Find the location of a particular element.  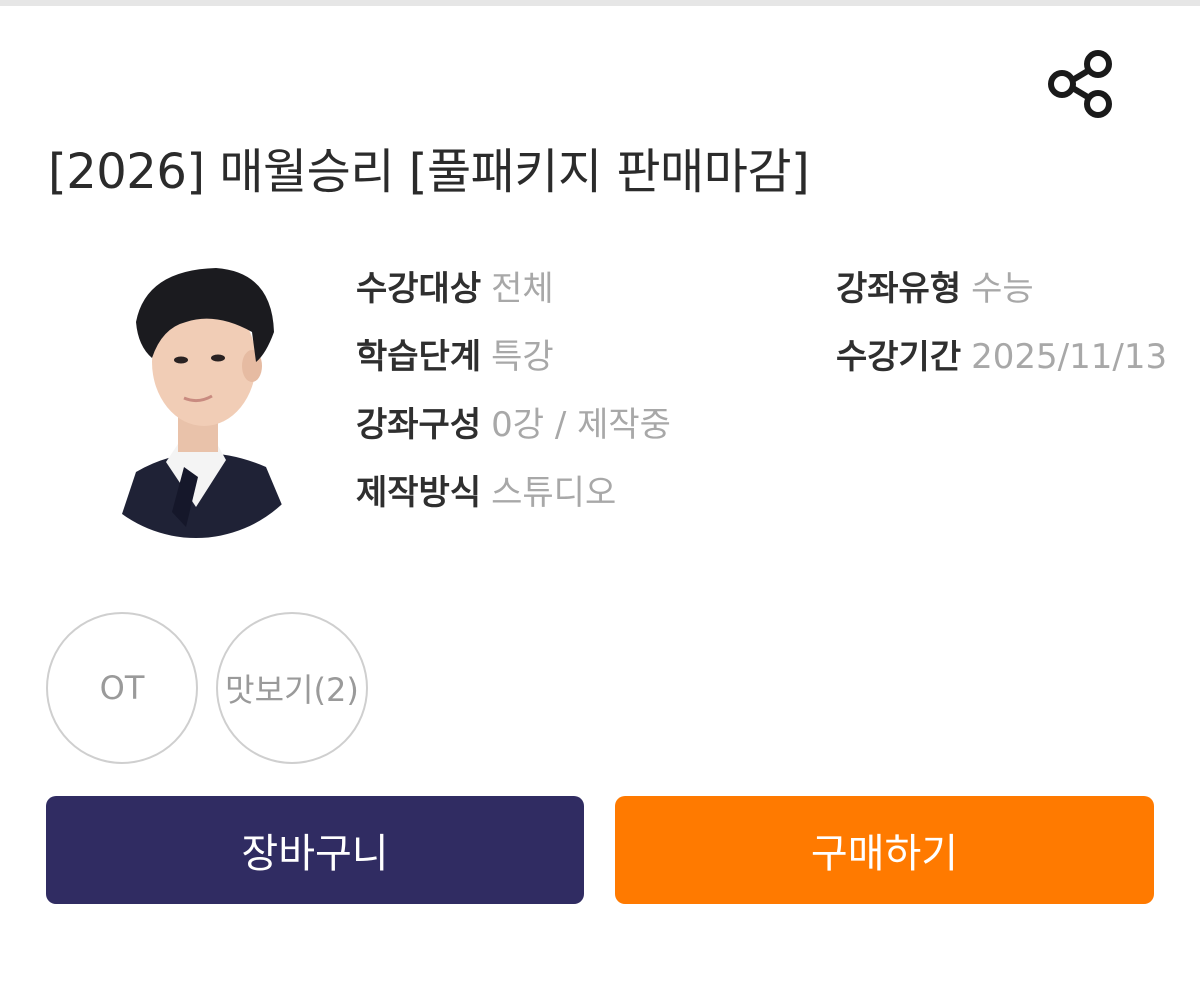

buy-button: 구매하기 is located at coordinates (884, 850).